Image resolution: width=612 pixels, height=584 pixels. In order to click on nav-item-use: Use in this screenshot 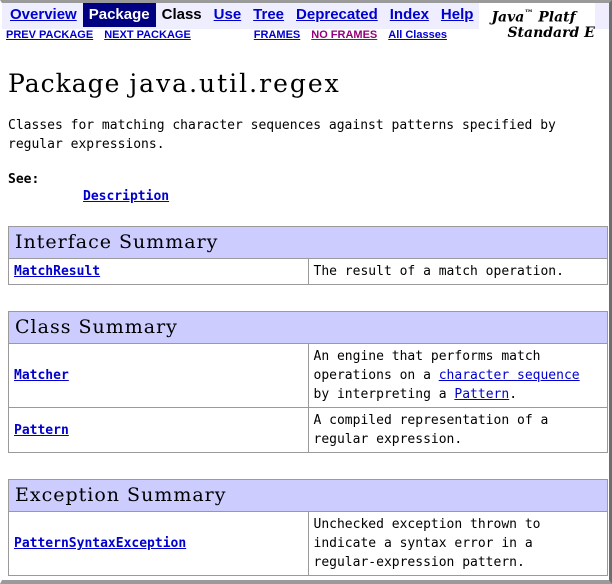, I will do `click(228, 15)`.